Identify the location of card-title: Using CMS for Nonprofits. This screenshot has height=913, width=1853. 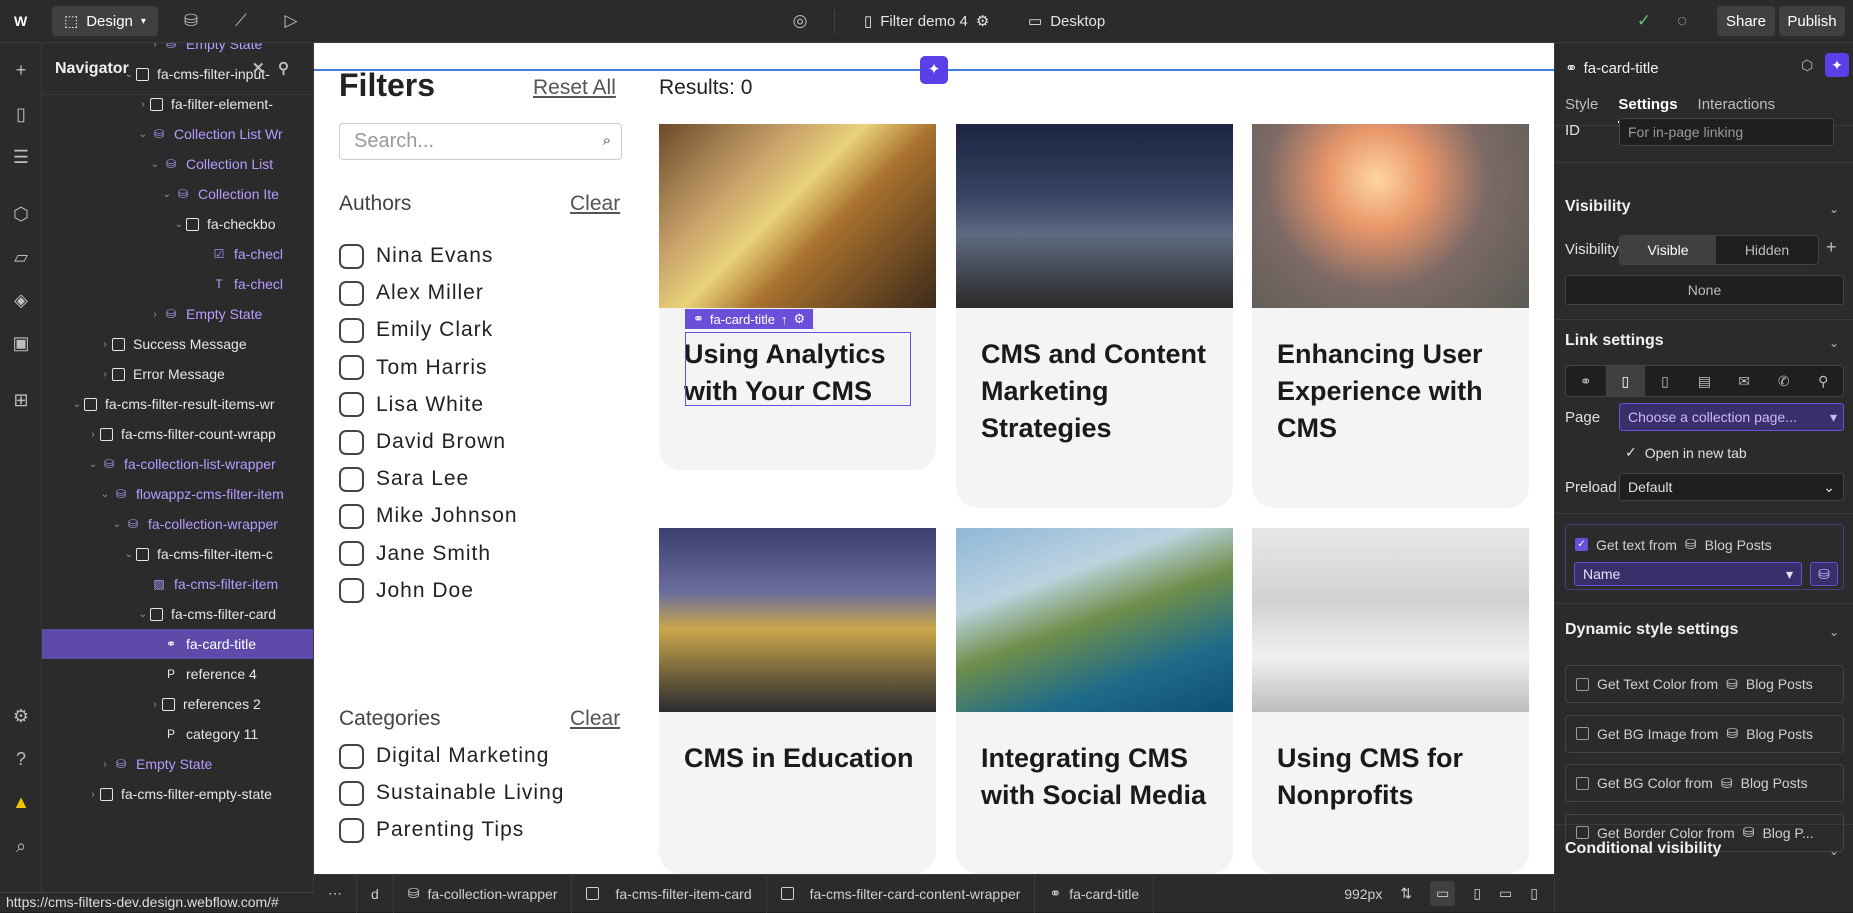
(1393, 777).